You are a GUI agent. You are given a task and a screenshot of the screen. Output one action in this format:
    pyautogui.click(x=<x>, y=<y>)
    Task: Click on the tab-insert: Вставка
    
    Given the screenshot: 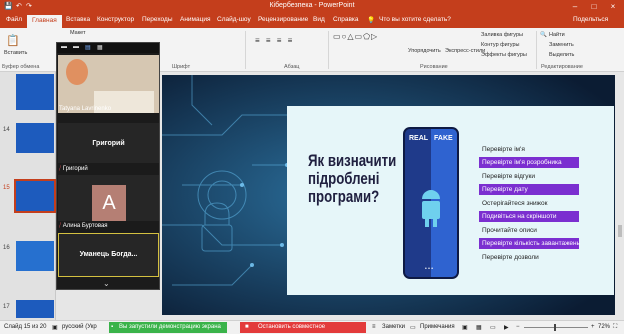 What is the action you would take?
    pyautogui.click(x=78, y=19)
    